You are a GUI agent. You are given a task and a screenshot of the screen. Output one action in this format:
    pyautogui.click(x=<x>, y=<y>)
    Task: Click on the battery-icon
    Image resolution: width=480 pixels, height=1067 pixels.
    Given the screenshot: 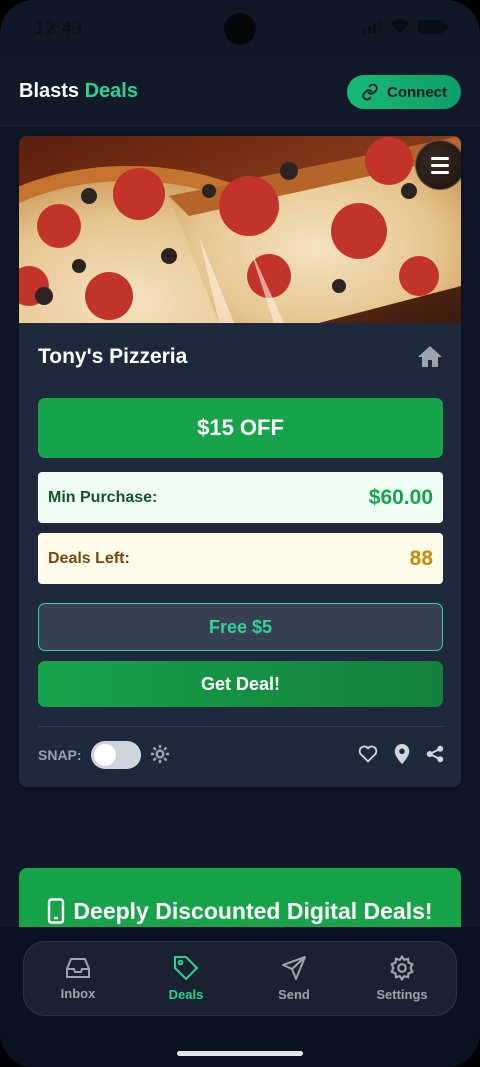 What is the action you would take?
    pyautogui.click(x=433, y=26)
    